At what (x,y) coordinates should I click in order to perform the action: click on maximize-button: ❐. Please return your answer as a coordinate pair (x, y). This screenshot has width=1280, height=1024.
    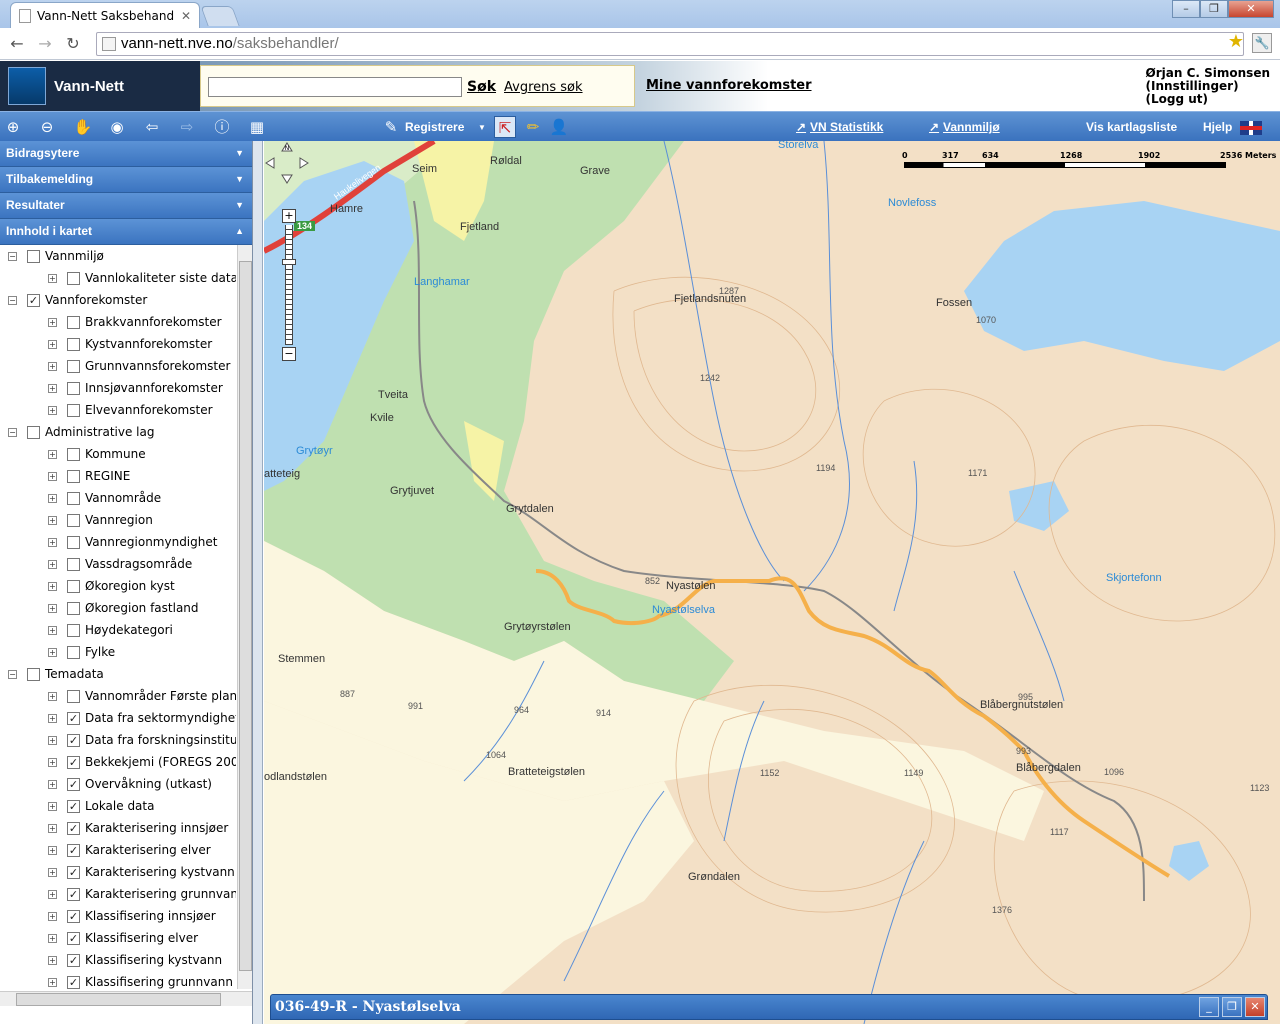
    Looking at the image, I should click on (1214, 9).